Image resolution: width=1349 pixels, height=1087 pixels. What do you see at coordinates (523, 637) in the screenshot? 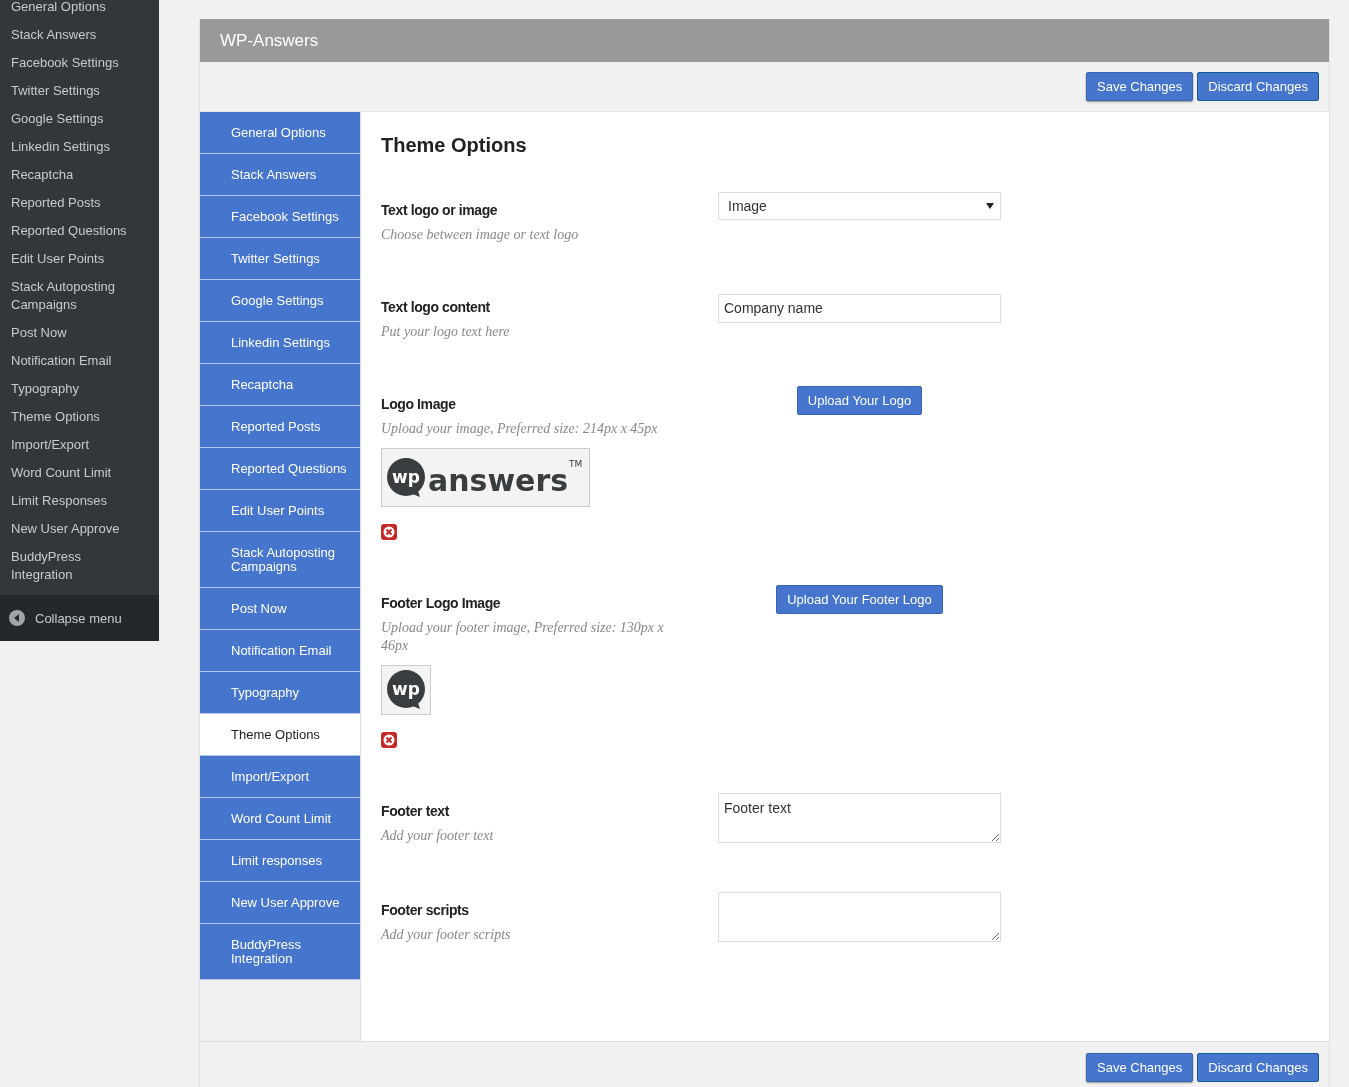
I see `field-description: Upload your footer image, Preferred size: 130px x 46px` at bounding box center [523, 637].